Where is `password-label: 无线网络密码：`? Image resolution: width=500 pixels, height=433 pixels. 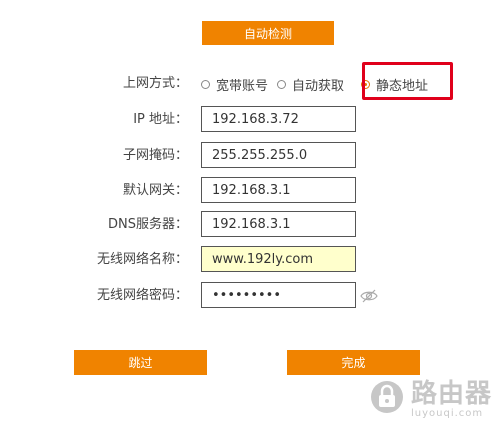 password-label: 无线网络密码： is located at coordinates (142, 295).